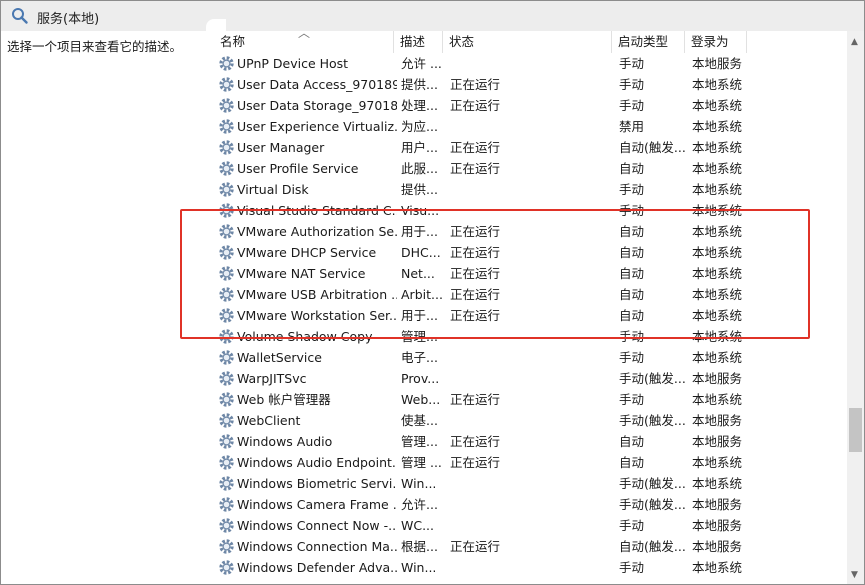  I want to click on service-row: WebClient 使基... 手动(触发... 本地服务, so click(530, 420).